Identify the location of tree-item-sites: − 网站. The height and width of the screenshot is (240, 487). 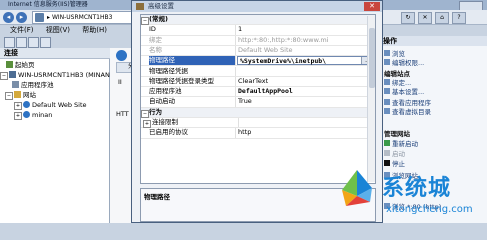
(20, 95).